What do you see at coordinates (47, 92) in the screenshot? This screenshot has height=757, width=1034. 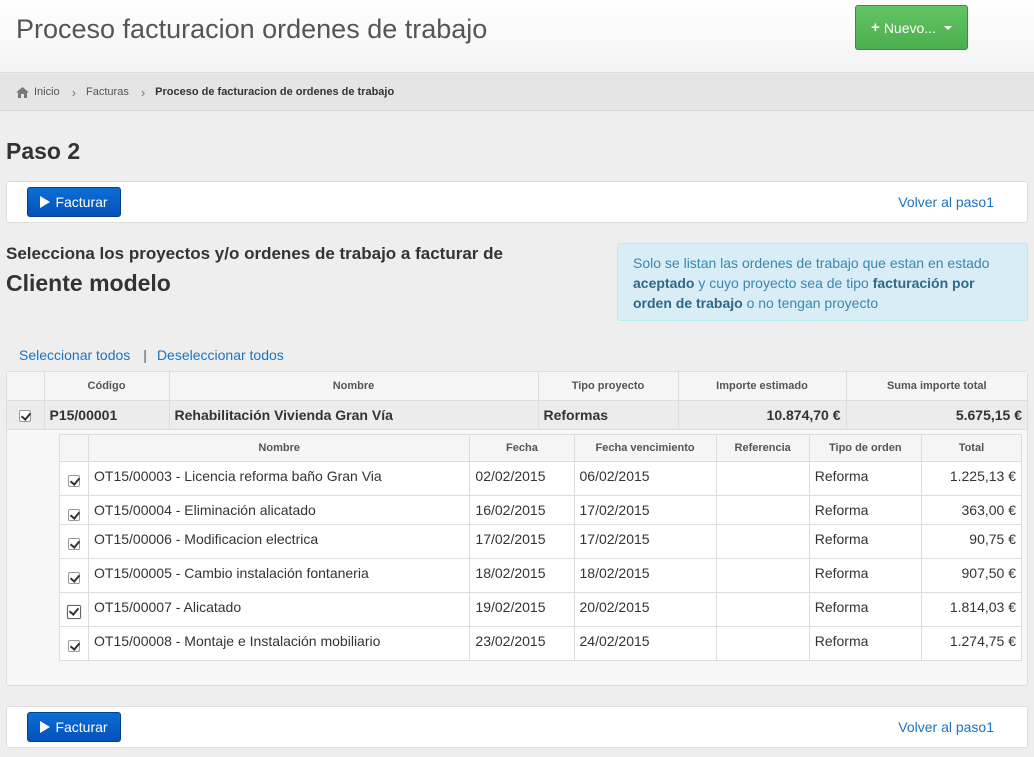 I see `breadcrumb-home: Inicio` at bounding box center [47, 92].